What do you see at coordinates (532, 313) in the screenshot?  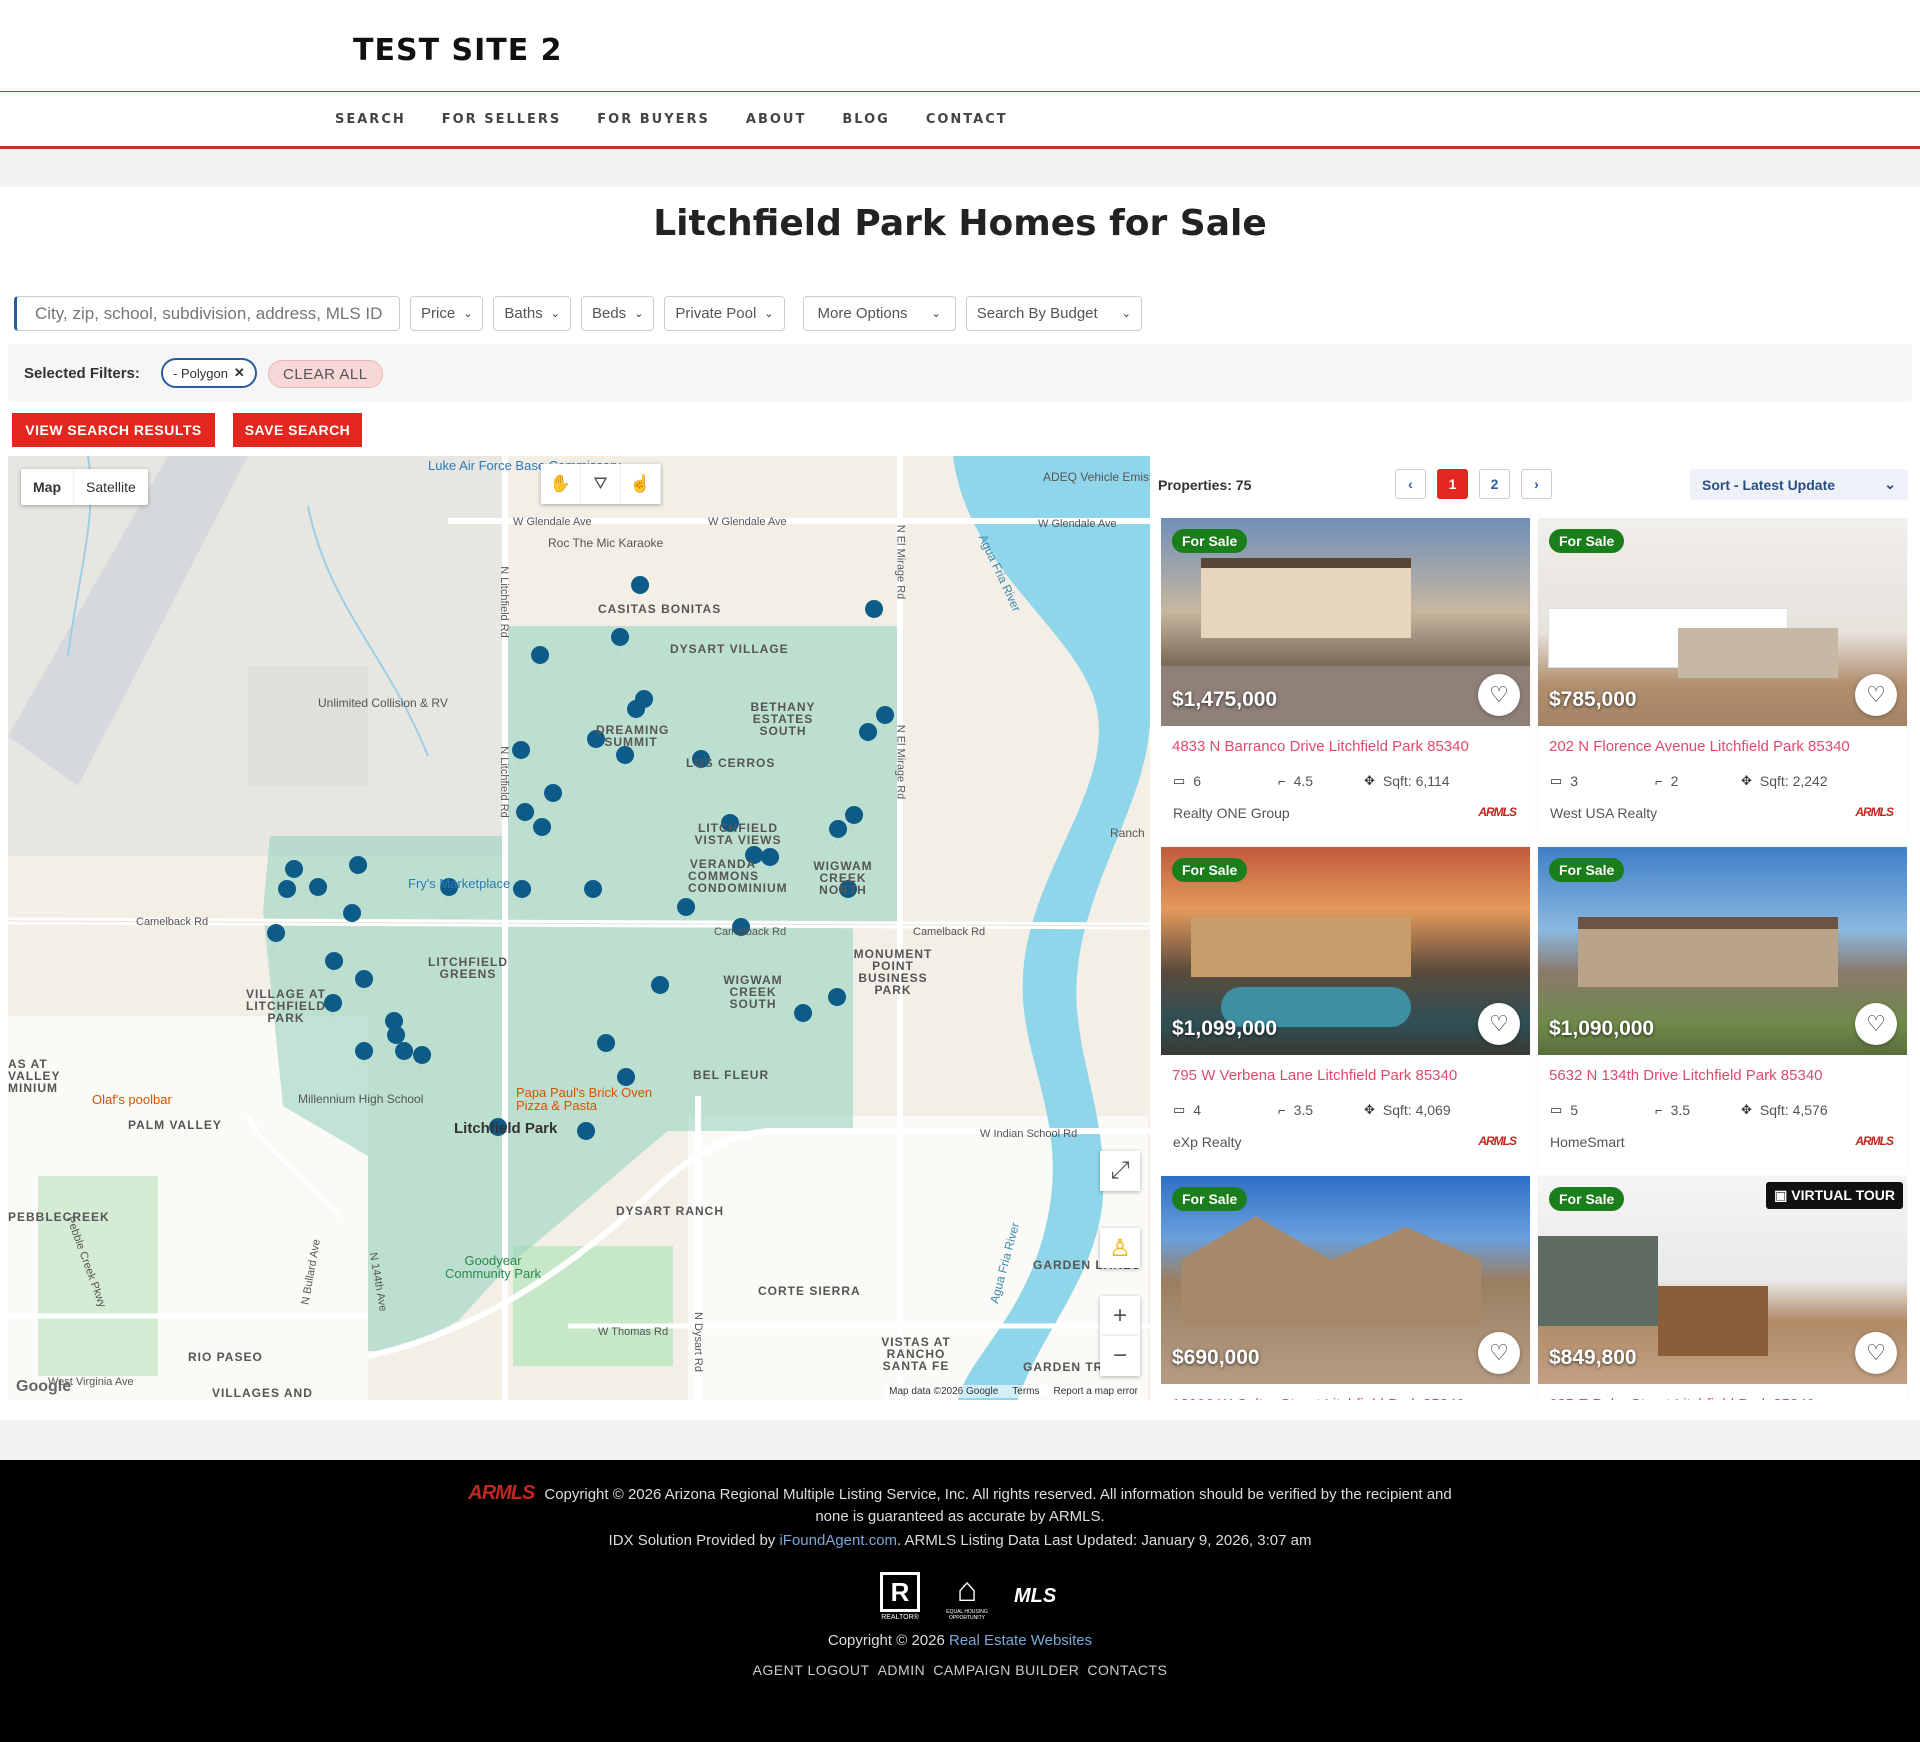 I see `baths-dropdown: Baths ⌄` at bounding box center [532, 313].